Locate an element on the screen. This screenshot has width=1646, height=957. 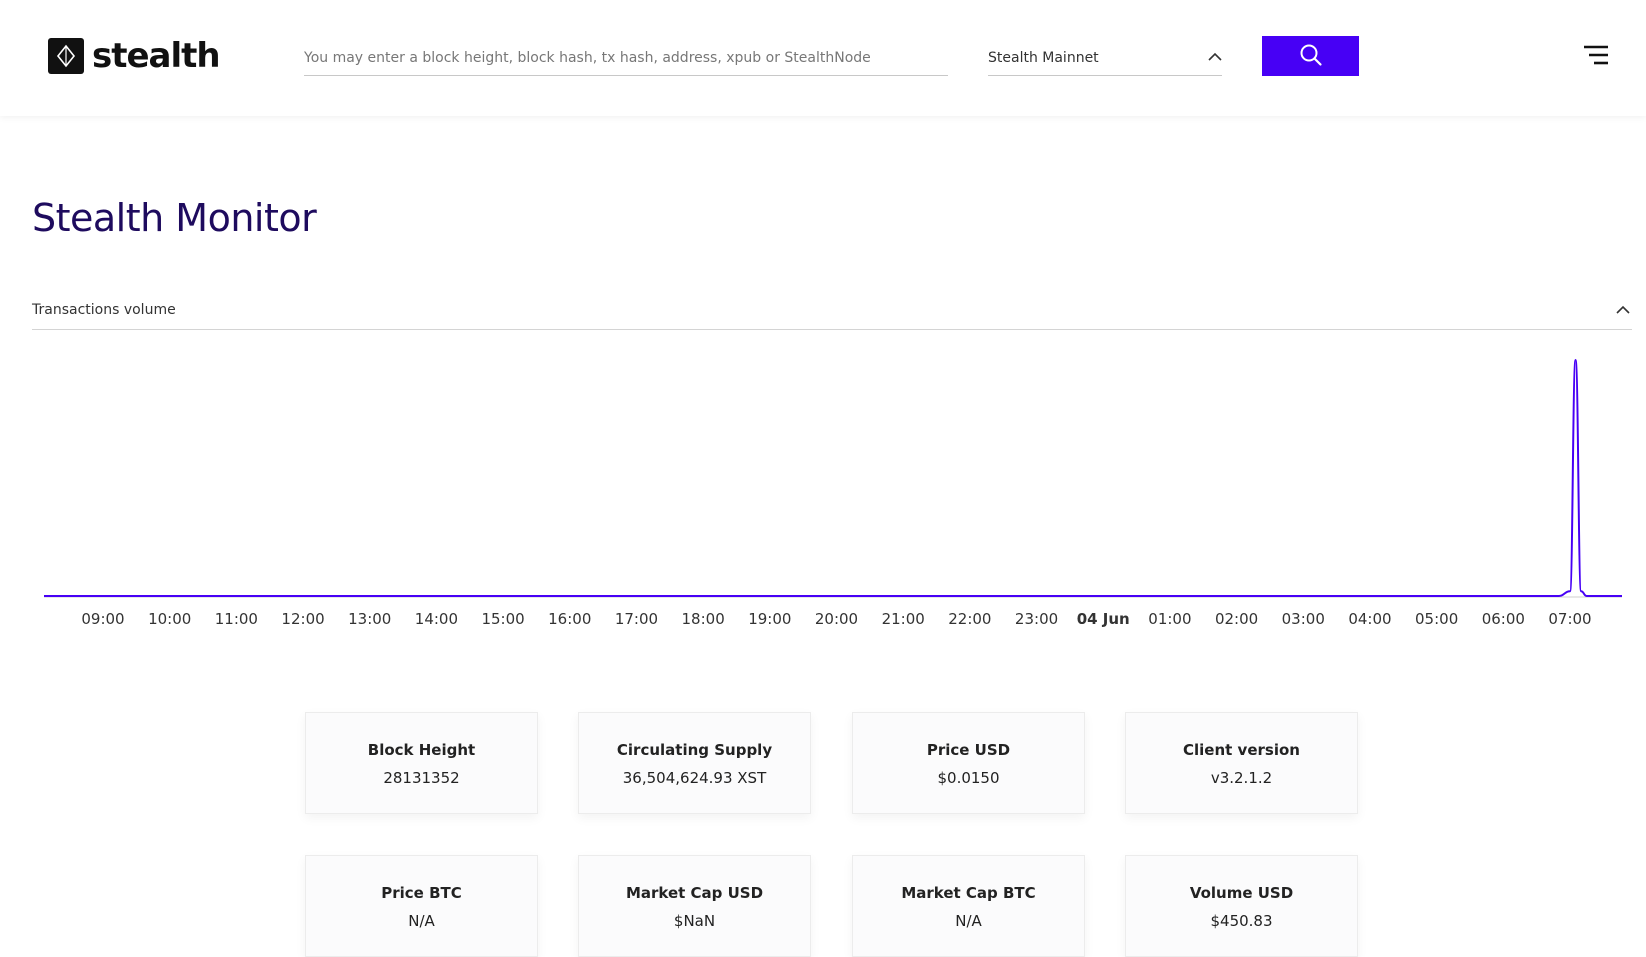
x-tick-label: 15:00 is located at coordinates (502, 619).